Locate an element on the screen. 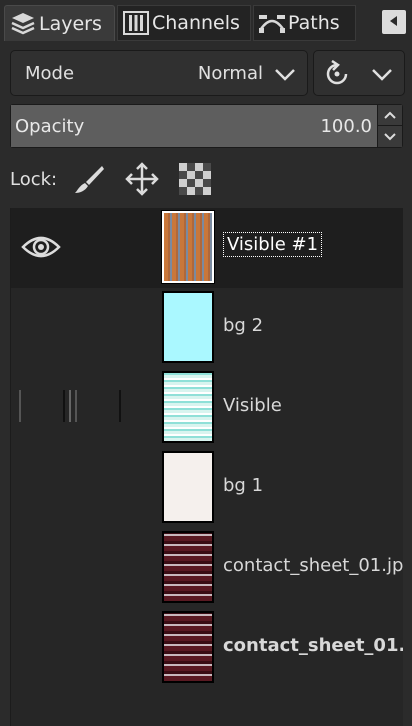 Image resolution: width=412 pixels, height=726 pixels. dock-menu-button is located at coordinates (394, 22).